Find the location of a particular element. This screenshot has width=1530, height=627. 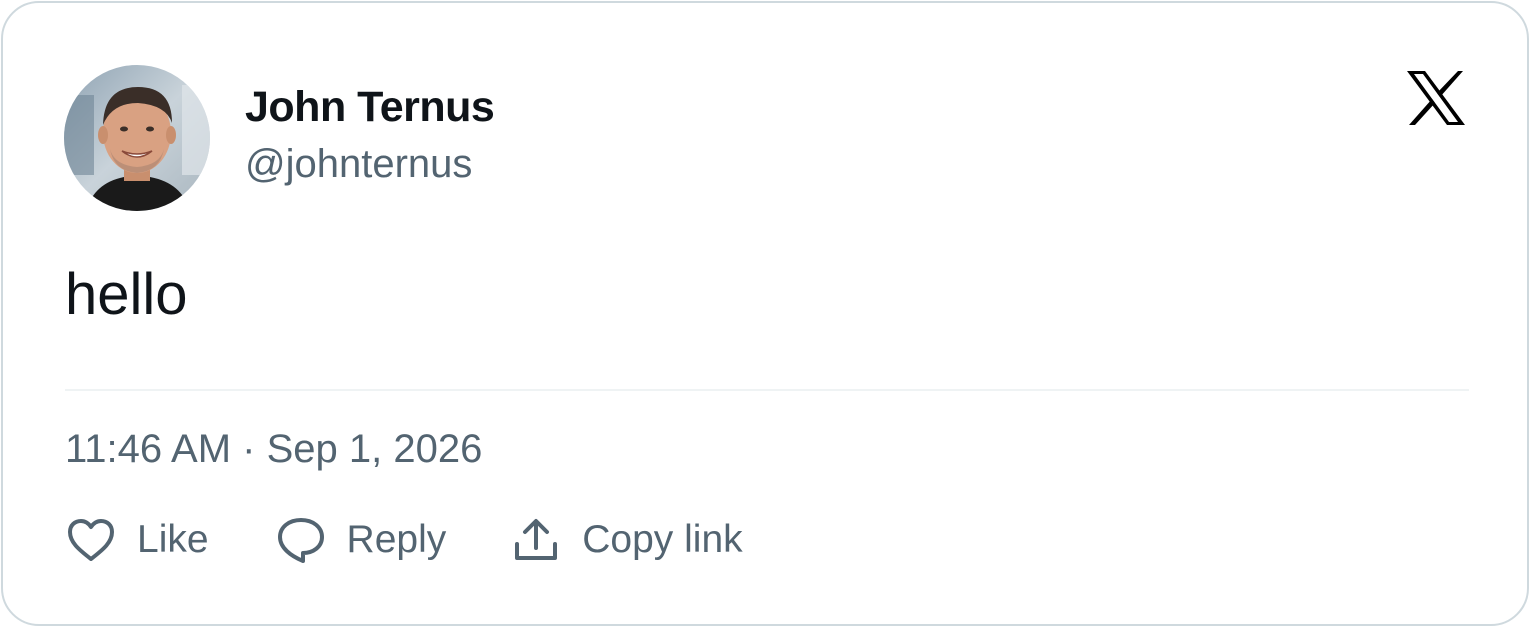

like-button: Like is located at coordinates (137, 540).